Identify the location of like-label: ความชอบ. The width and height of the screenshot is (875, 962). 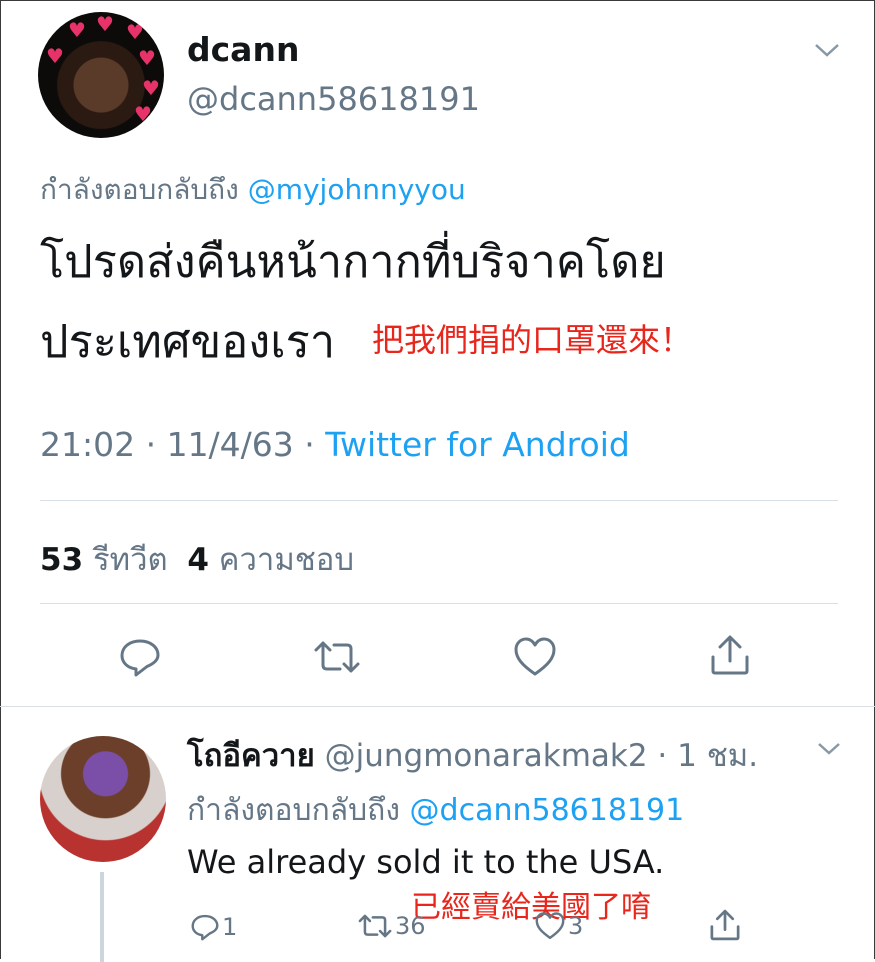
(286, 560).